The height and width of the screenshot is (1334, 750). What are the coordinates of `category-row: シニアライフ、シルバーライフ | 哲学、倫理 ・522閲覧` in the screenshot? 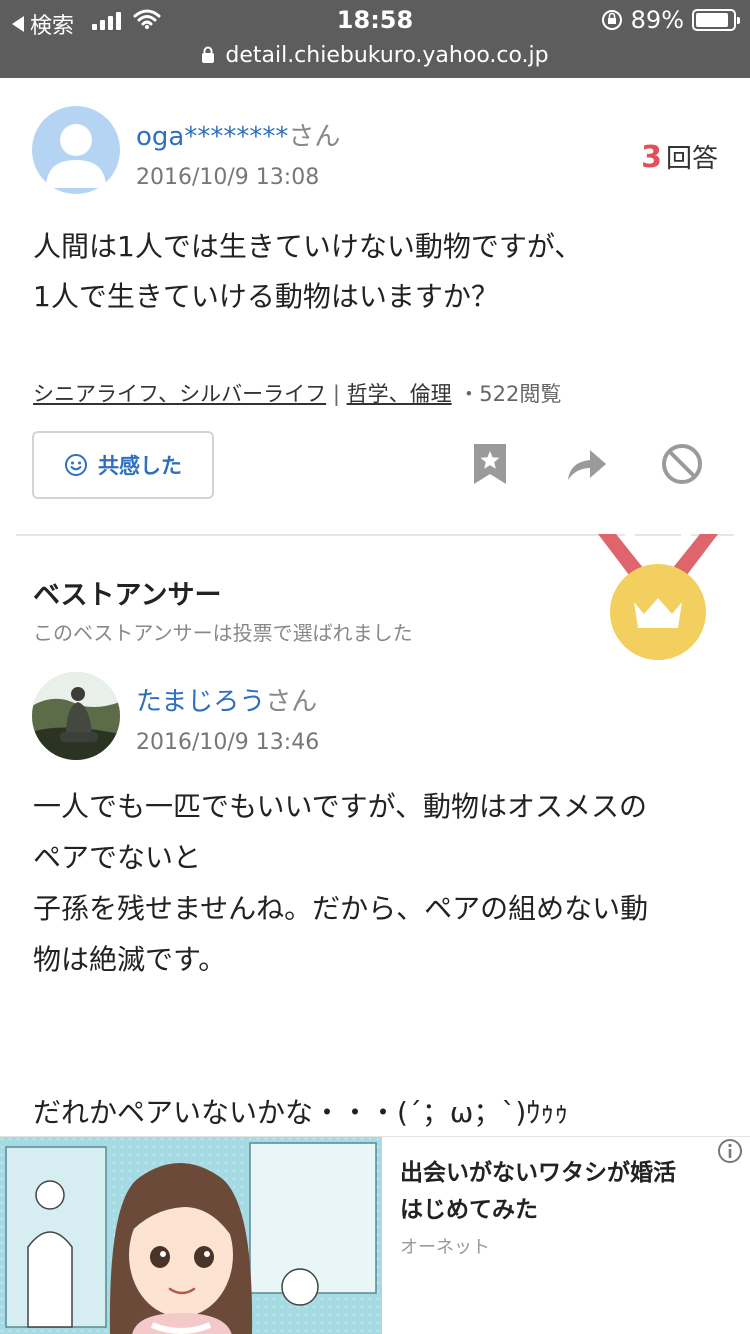 It's located at (297, 393).